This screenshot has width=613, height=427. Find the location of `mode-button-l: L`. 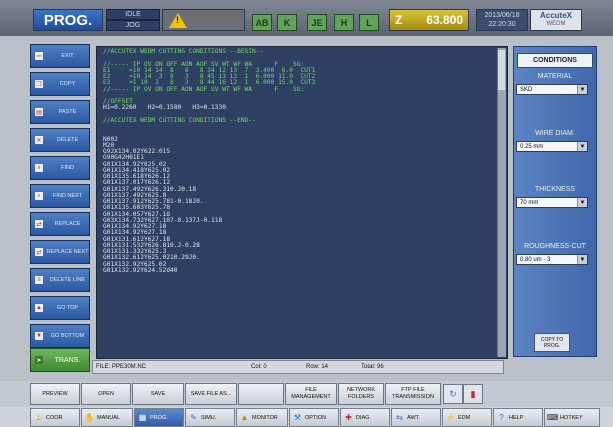

mode-button-l: L is located at coordinates (369, 22).